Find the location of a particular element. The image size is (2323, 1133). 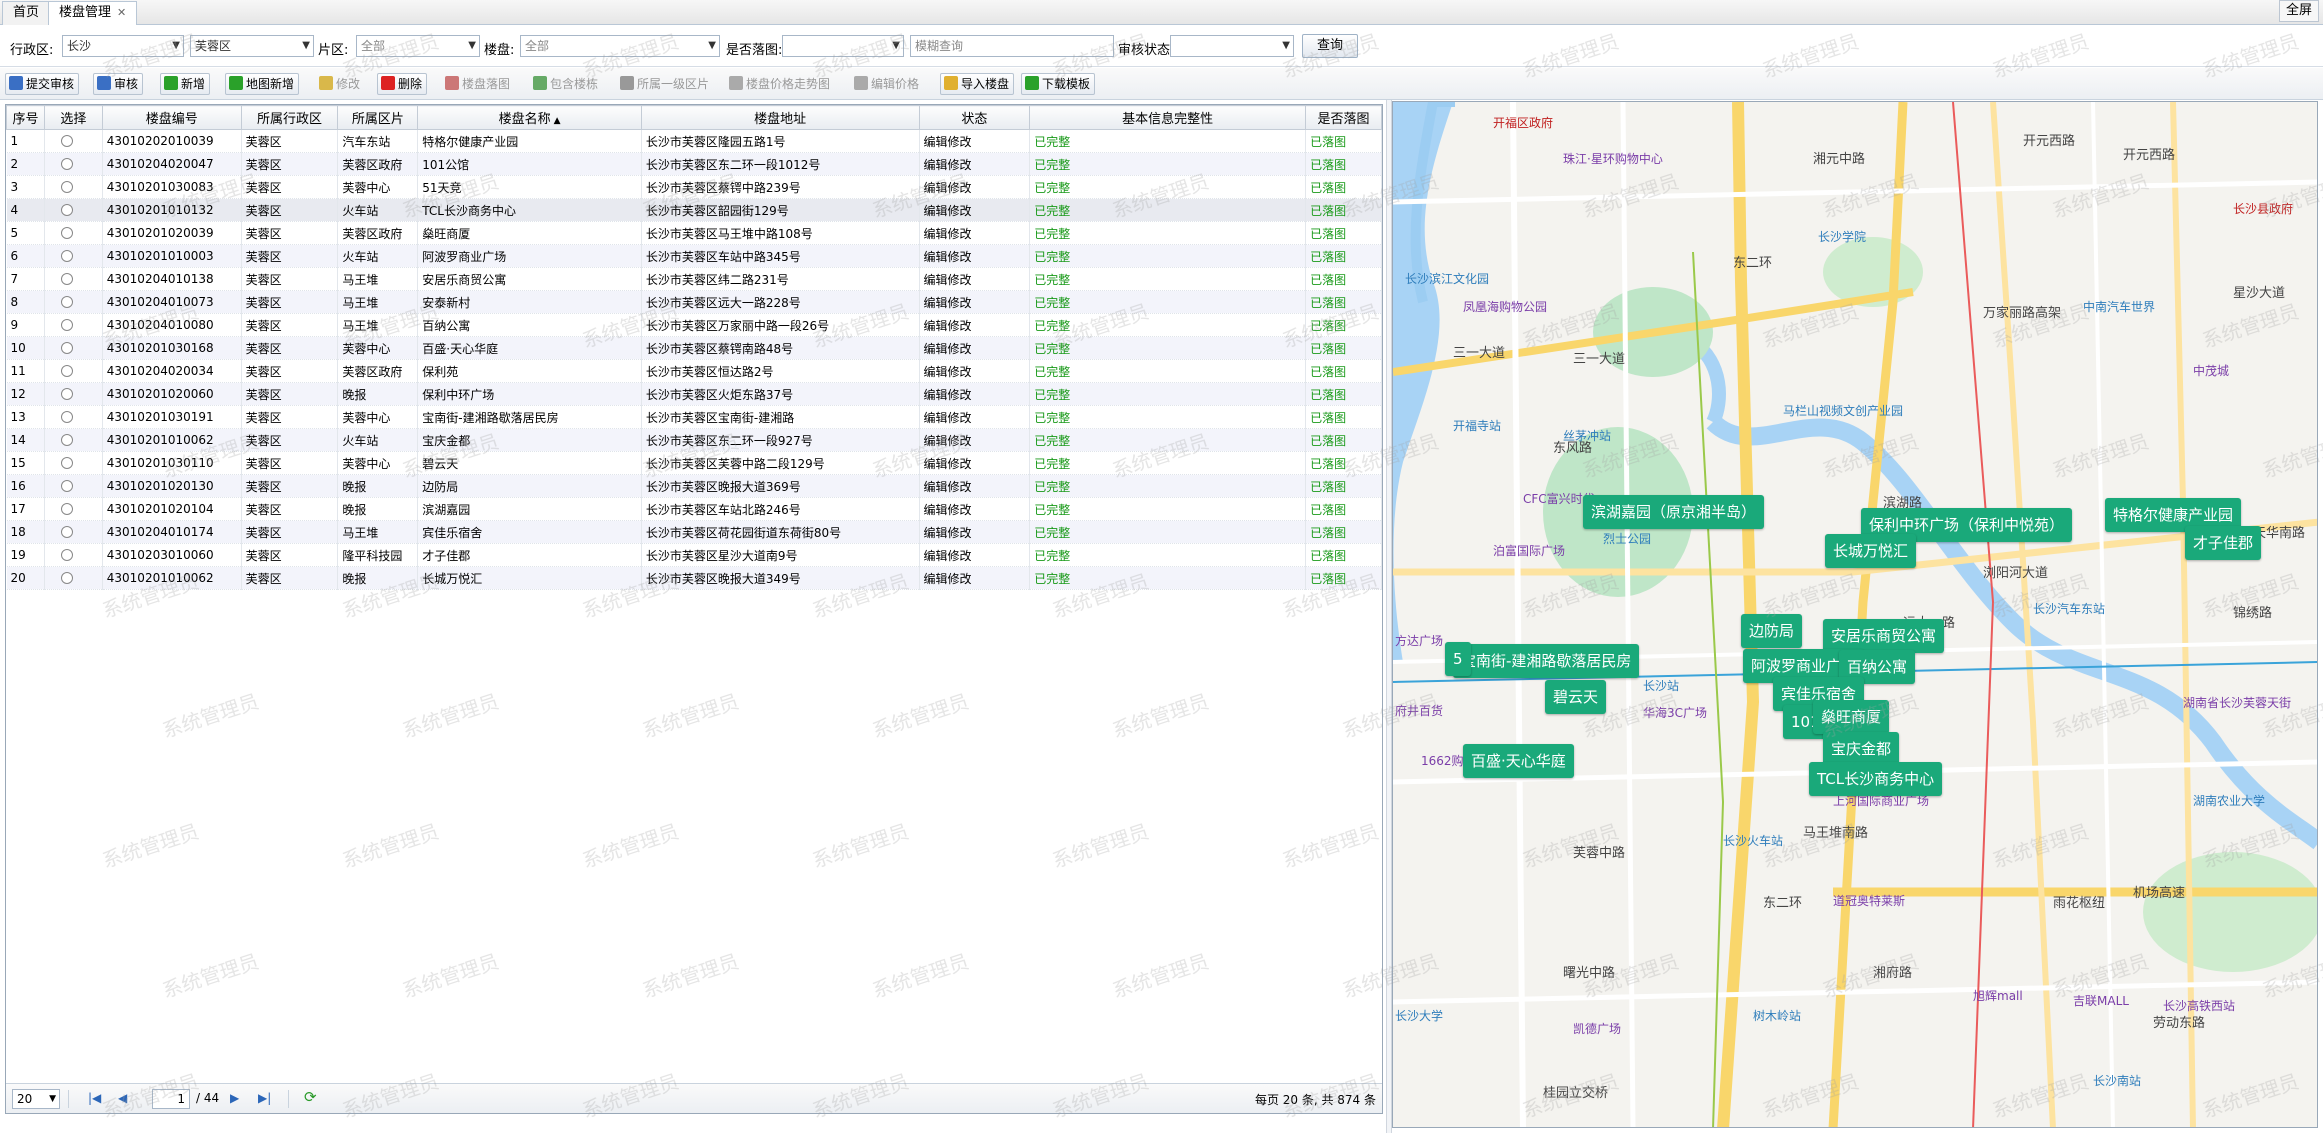

query-button: 查询 is located at coordinates (1330, 46).